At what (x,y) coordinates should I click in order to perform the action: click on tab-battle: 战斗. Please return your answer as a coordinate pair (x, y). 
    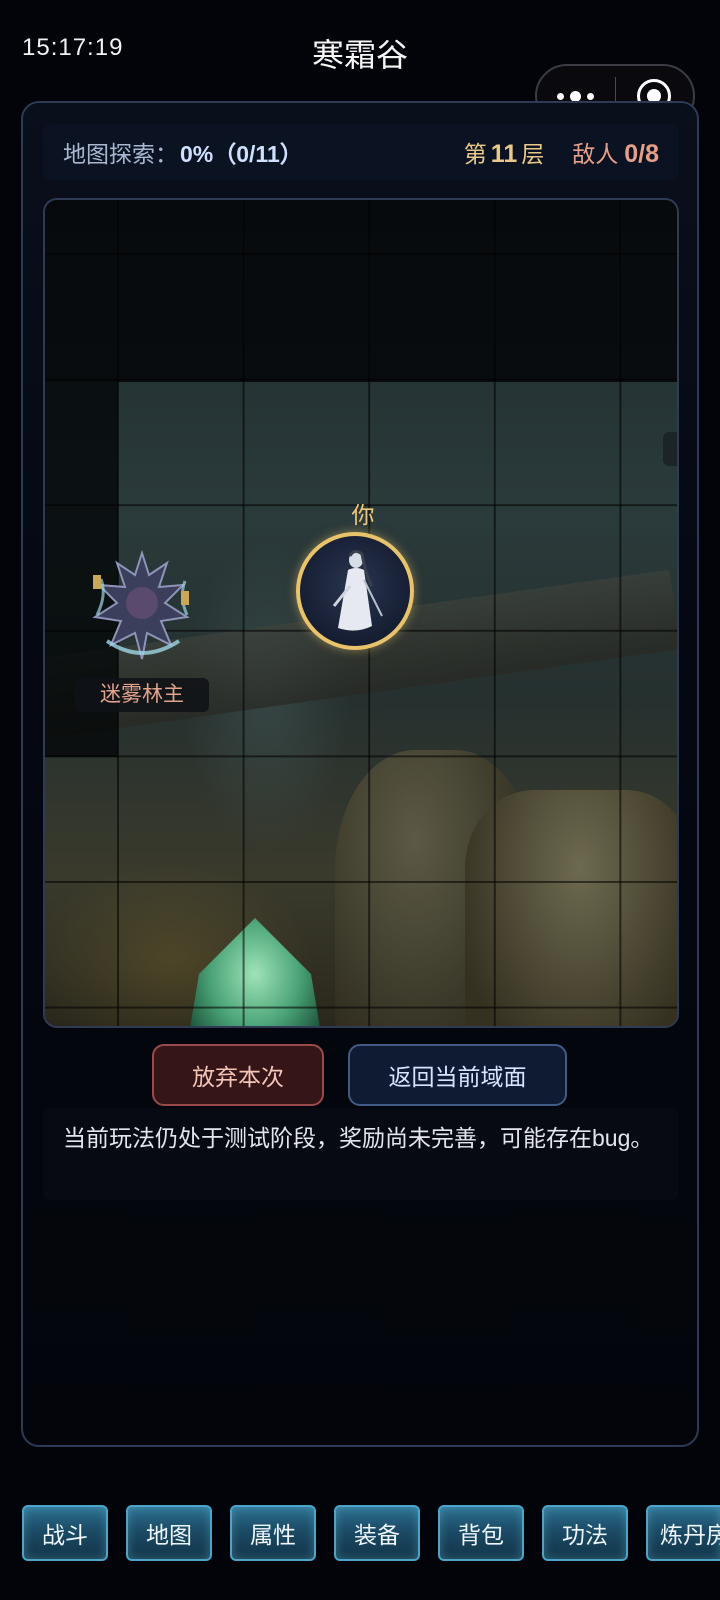
    Looking at the image, I should click on (65, 1533).